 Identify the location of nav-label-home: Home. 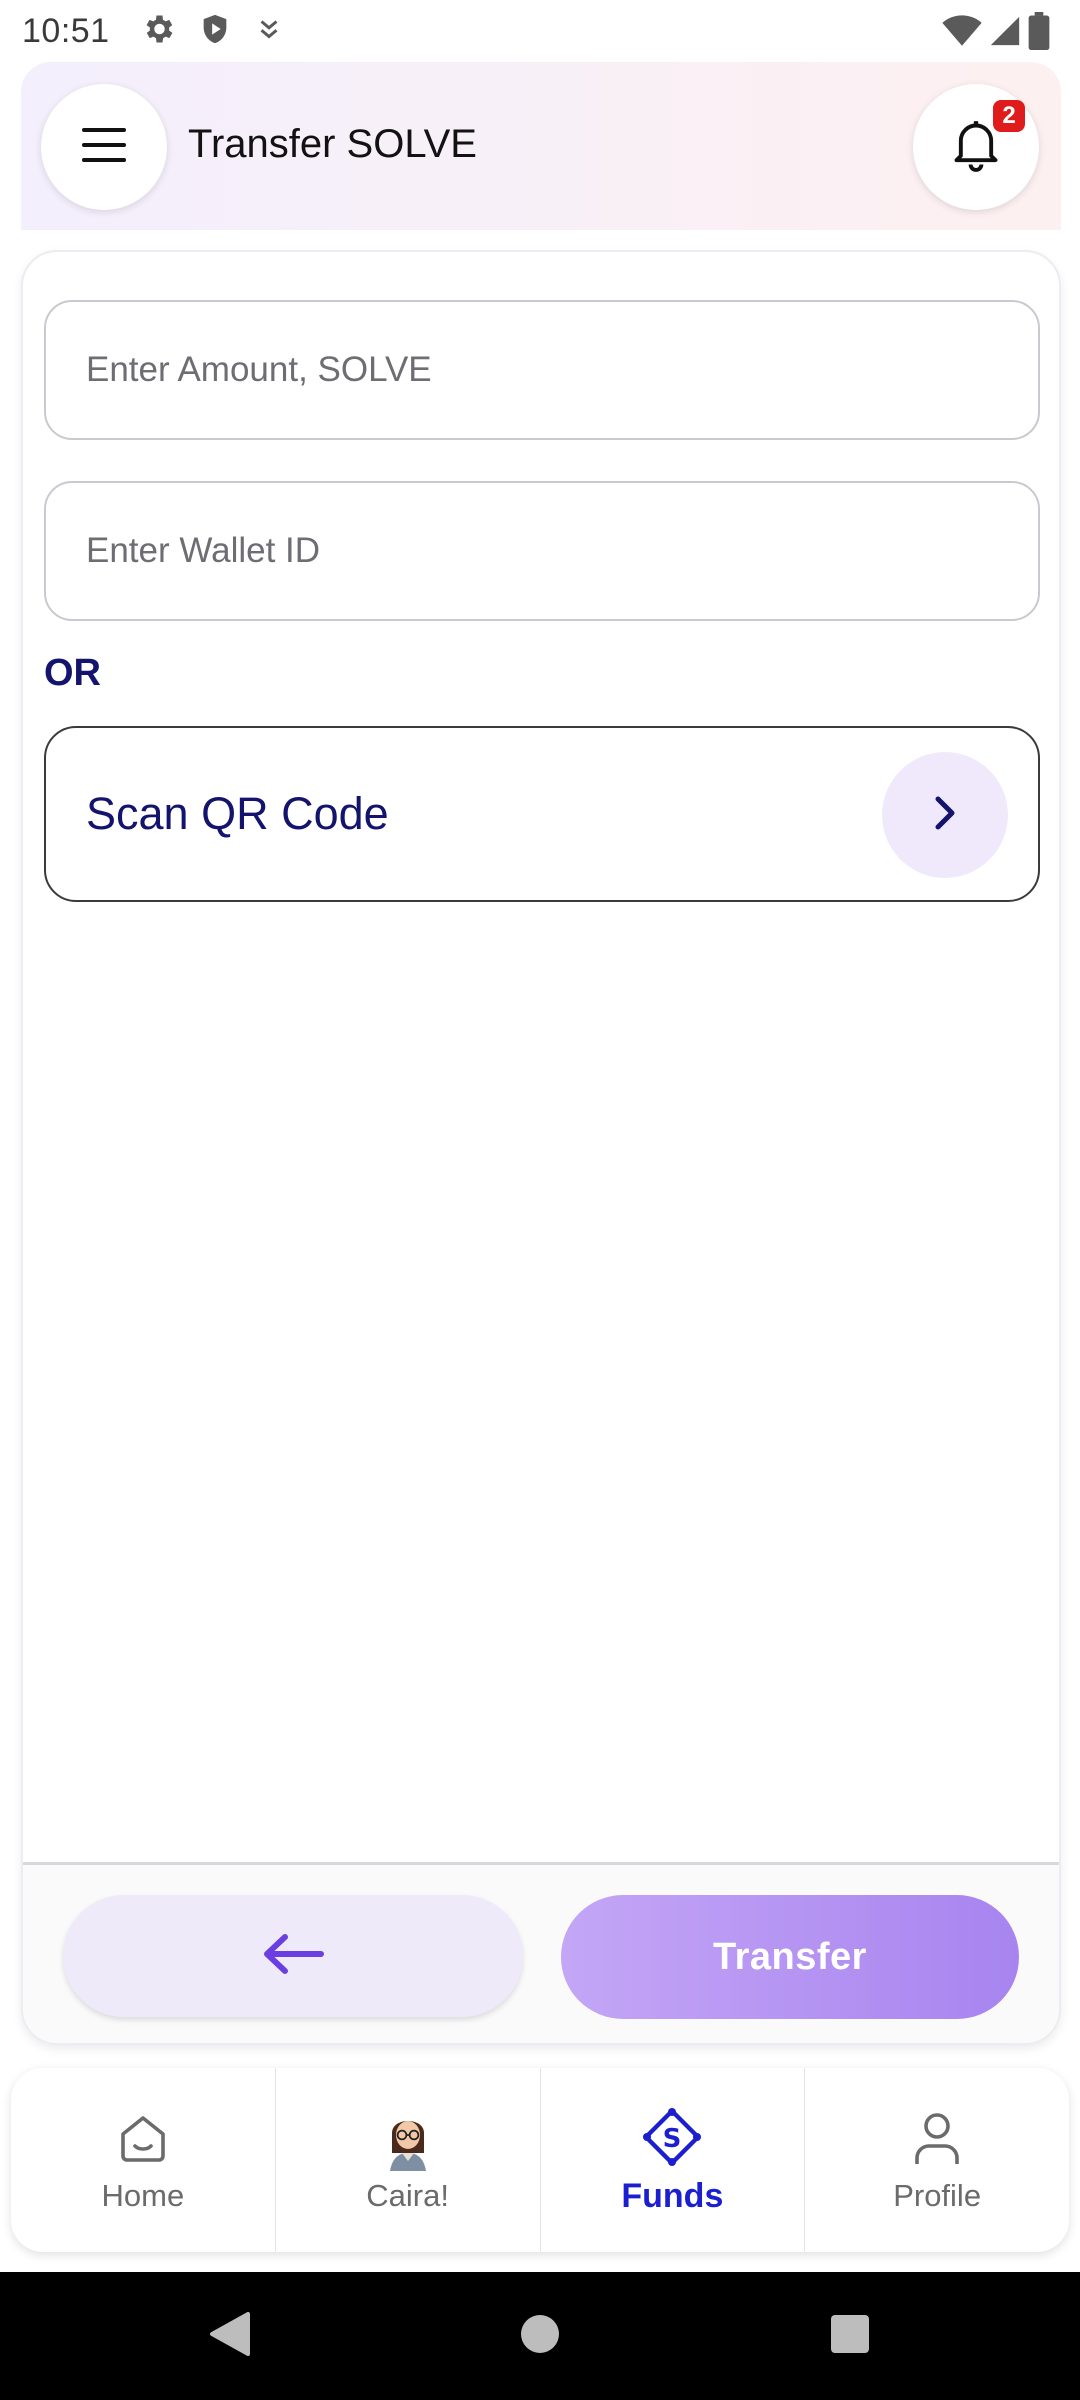
(143, 2195).